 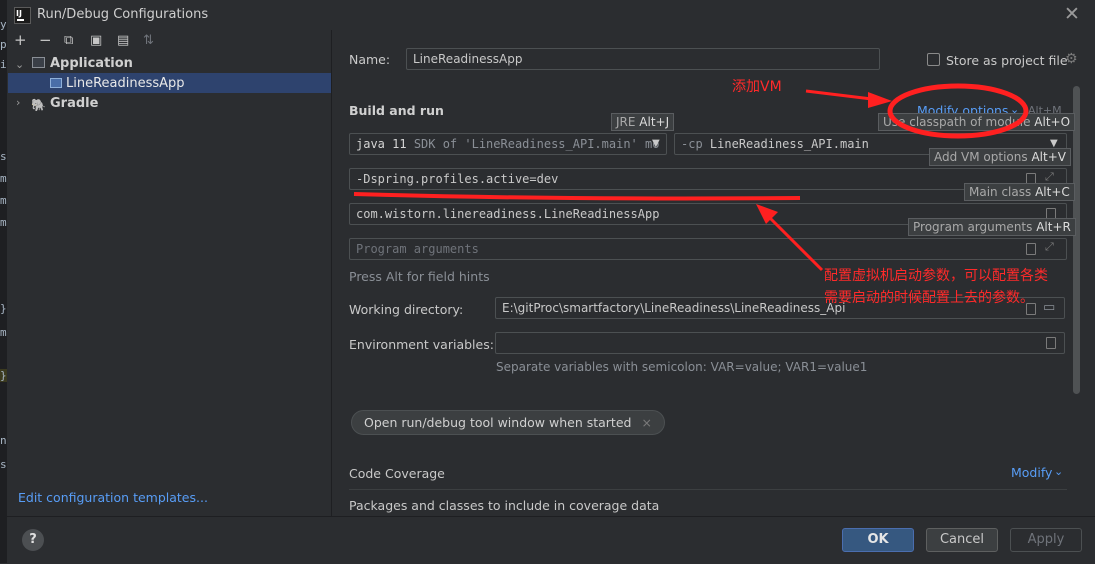 What do you see at coordinates (936, 276) in the screenshot?
I see `vm-note-line1: 配置虚拟机启动参数，可以配置各类` at bounding box center [936, 276].